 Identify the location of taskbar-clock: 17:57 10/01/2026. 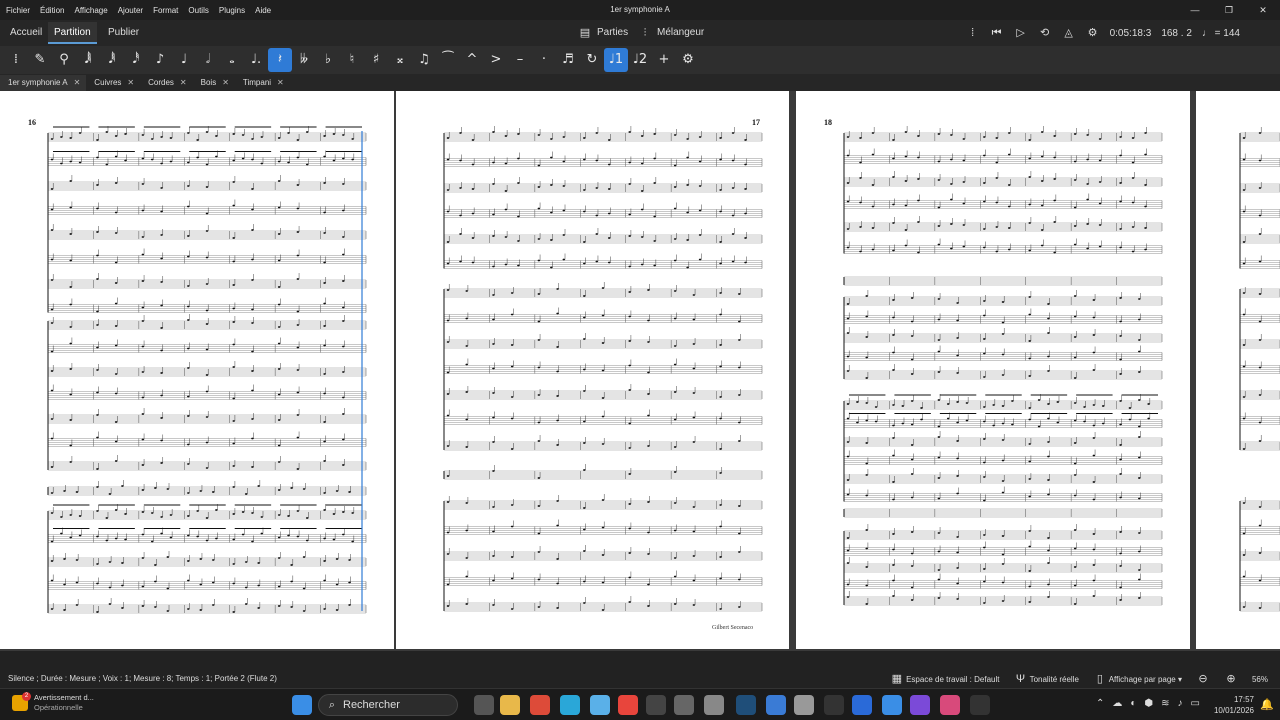
(1234, 705).